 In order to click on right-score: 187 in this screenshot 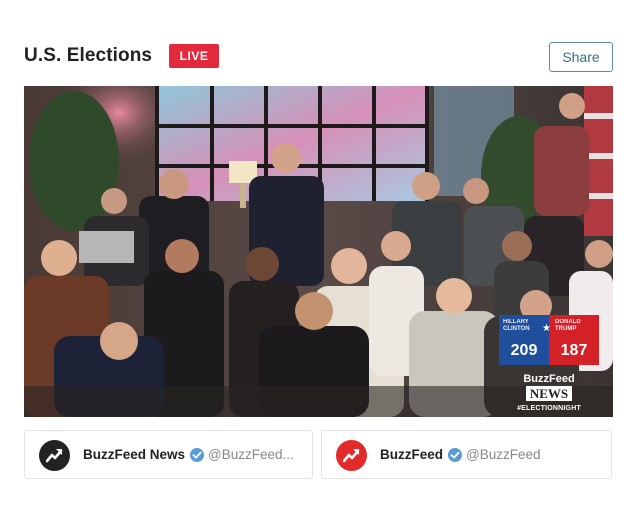, I will do `click(574, 350)`.